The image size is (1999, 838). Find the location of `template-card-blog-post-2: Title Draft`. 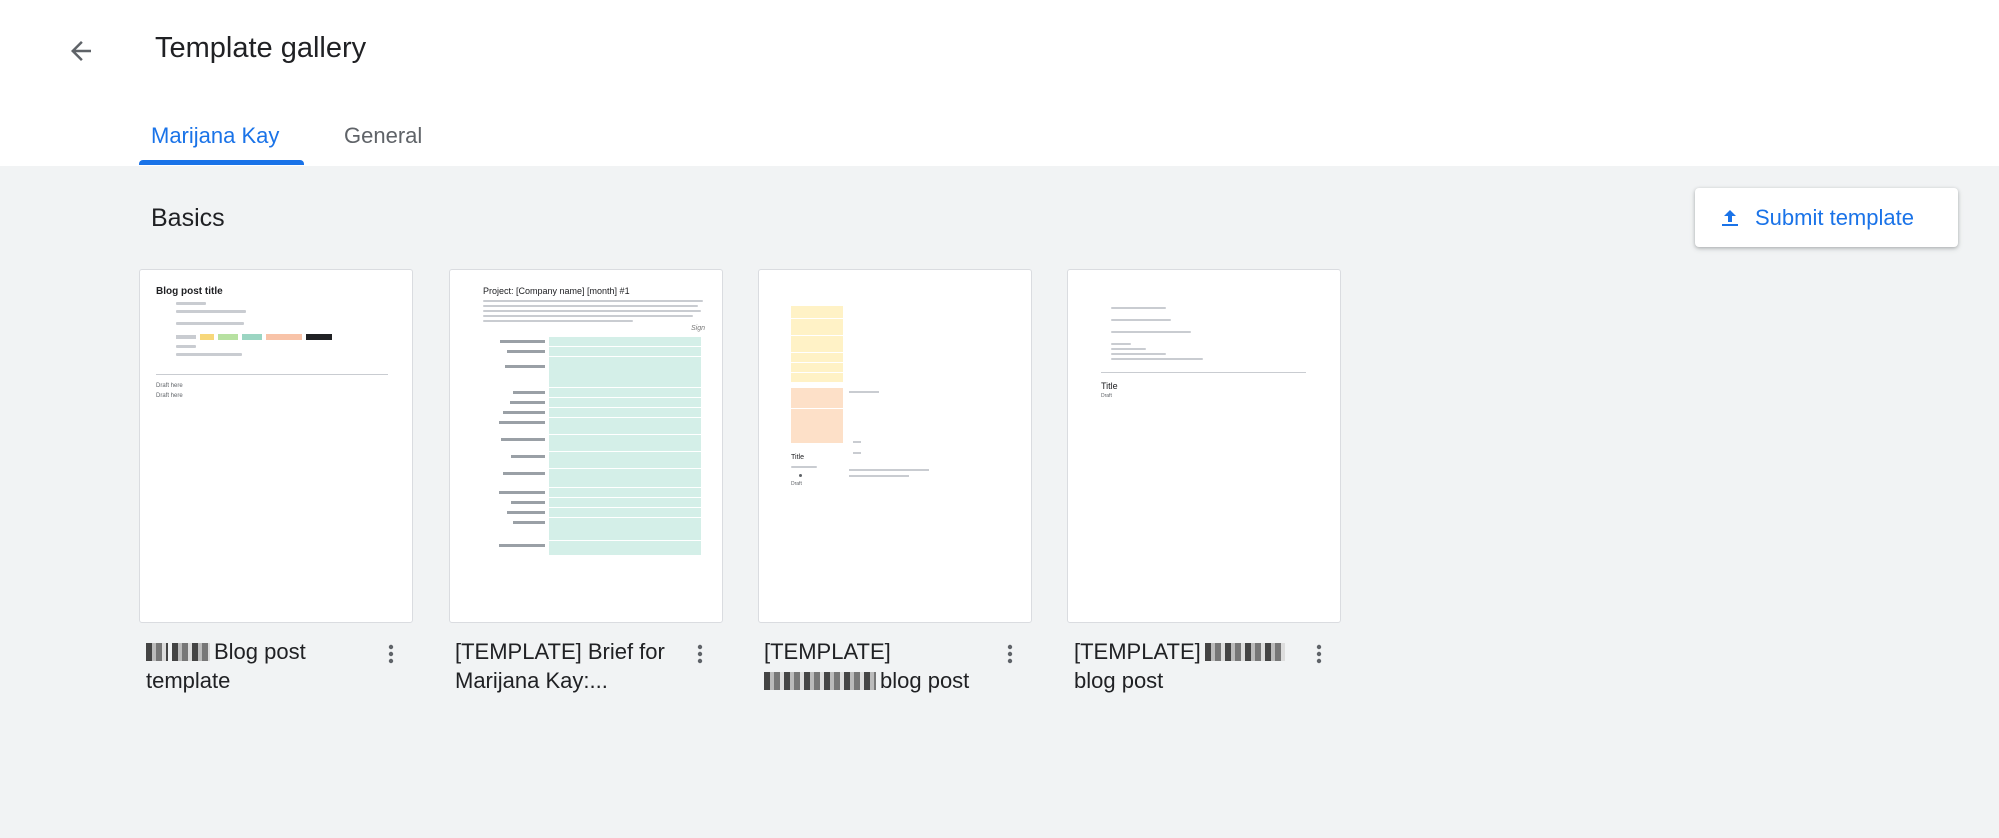

template-card-blog-post-2: Title Draft is located at coordinates (895, 446).